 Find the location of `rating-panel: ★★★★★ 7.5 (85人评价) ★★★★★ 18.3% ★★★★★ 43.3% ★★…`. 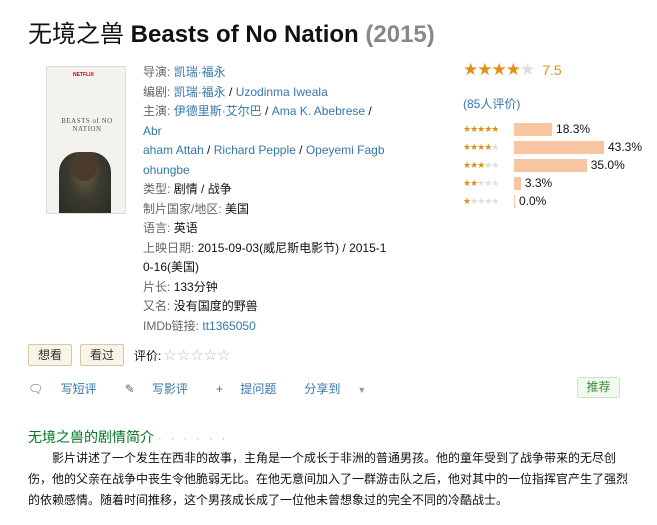

rating-panel: ★★★★★ 7.5 (85人评价) ★★★★★ 18.3% ★★★★★ 43.3% ★★… is located at coordinates (555, 134).